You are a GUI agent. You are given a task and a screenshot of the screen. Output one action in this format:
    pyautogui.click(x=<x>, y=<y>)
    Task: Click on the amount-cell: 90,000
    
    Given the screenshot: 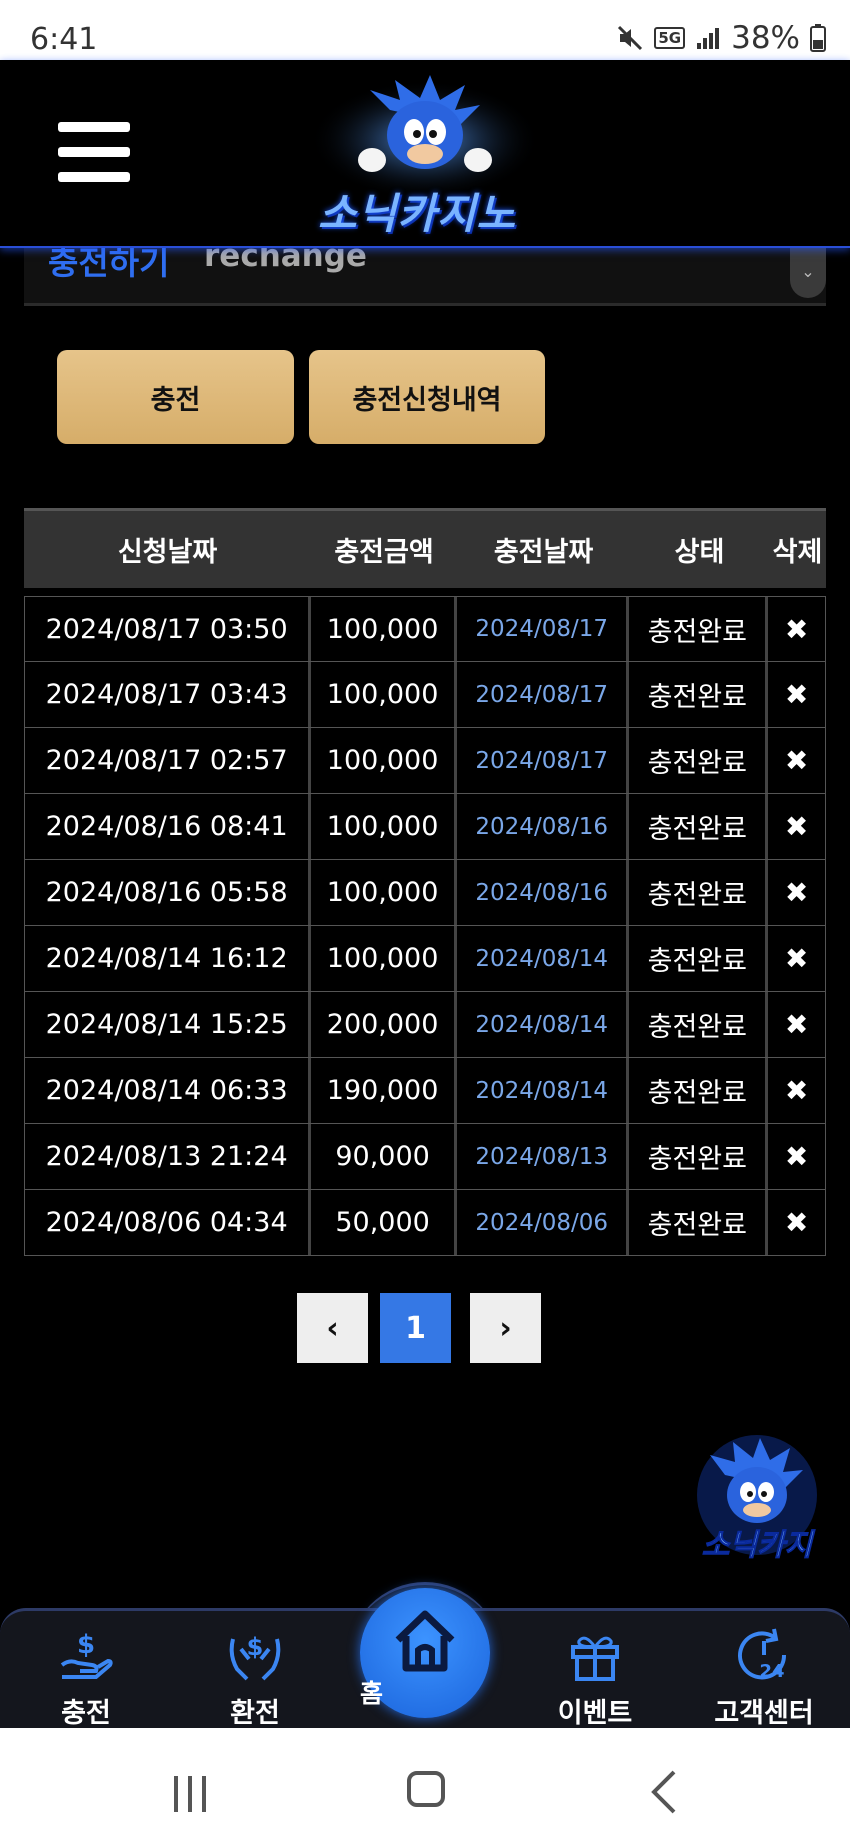 What is the action you would take?
    pyautogui.click(x=384, y=1156)
    